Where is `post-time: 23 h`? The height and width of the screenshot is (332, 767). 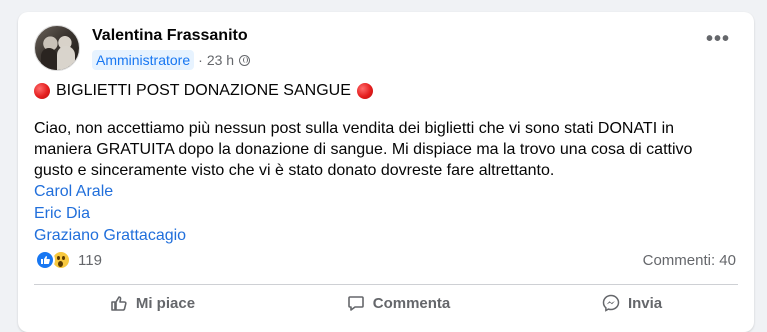
post-time: 23 h is located at coordinates (220, 60).